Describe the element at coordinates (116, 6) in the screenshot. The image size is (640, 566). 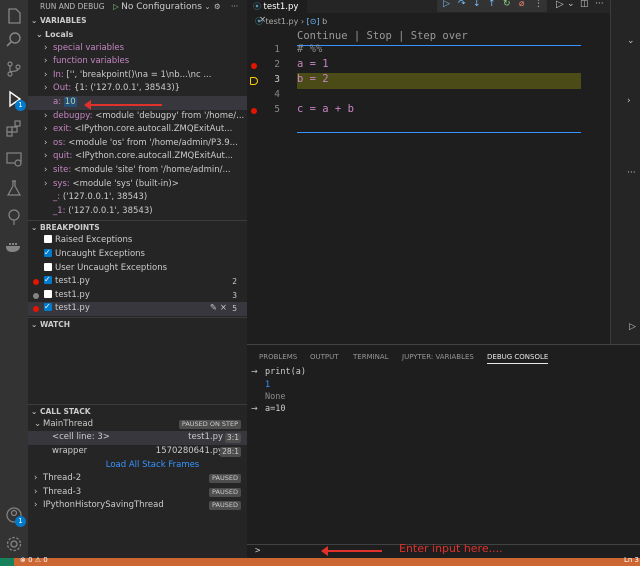
I see `start-debug-icon: ▷` at that location.